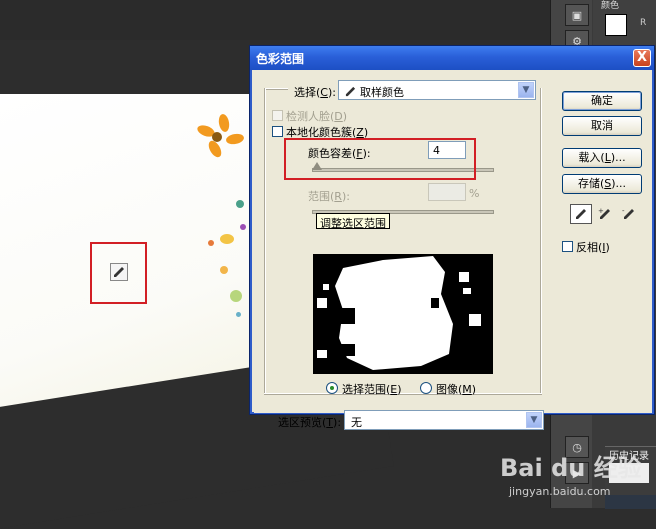  I want to click on baidu-watermark: Bai du 经验 jingyan.baidu.com, so click(571, 473).